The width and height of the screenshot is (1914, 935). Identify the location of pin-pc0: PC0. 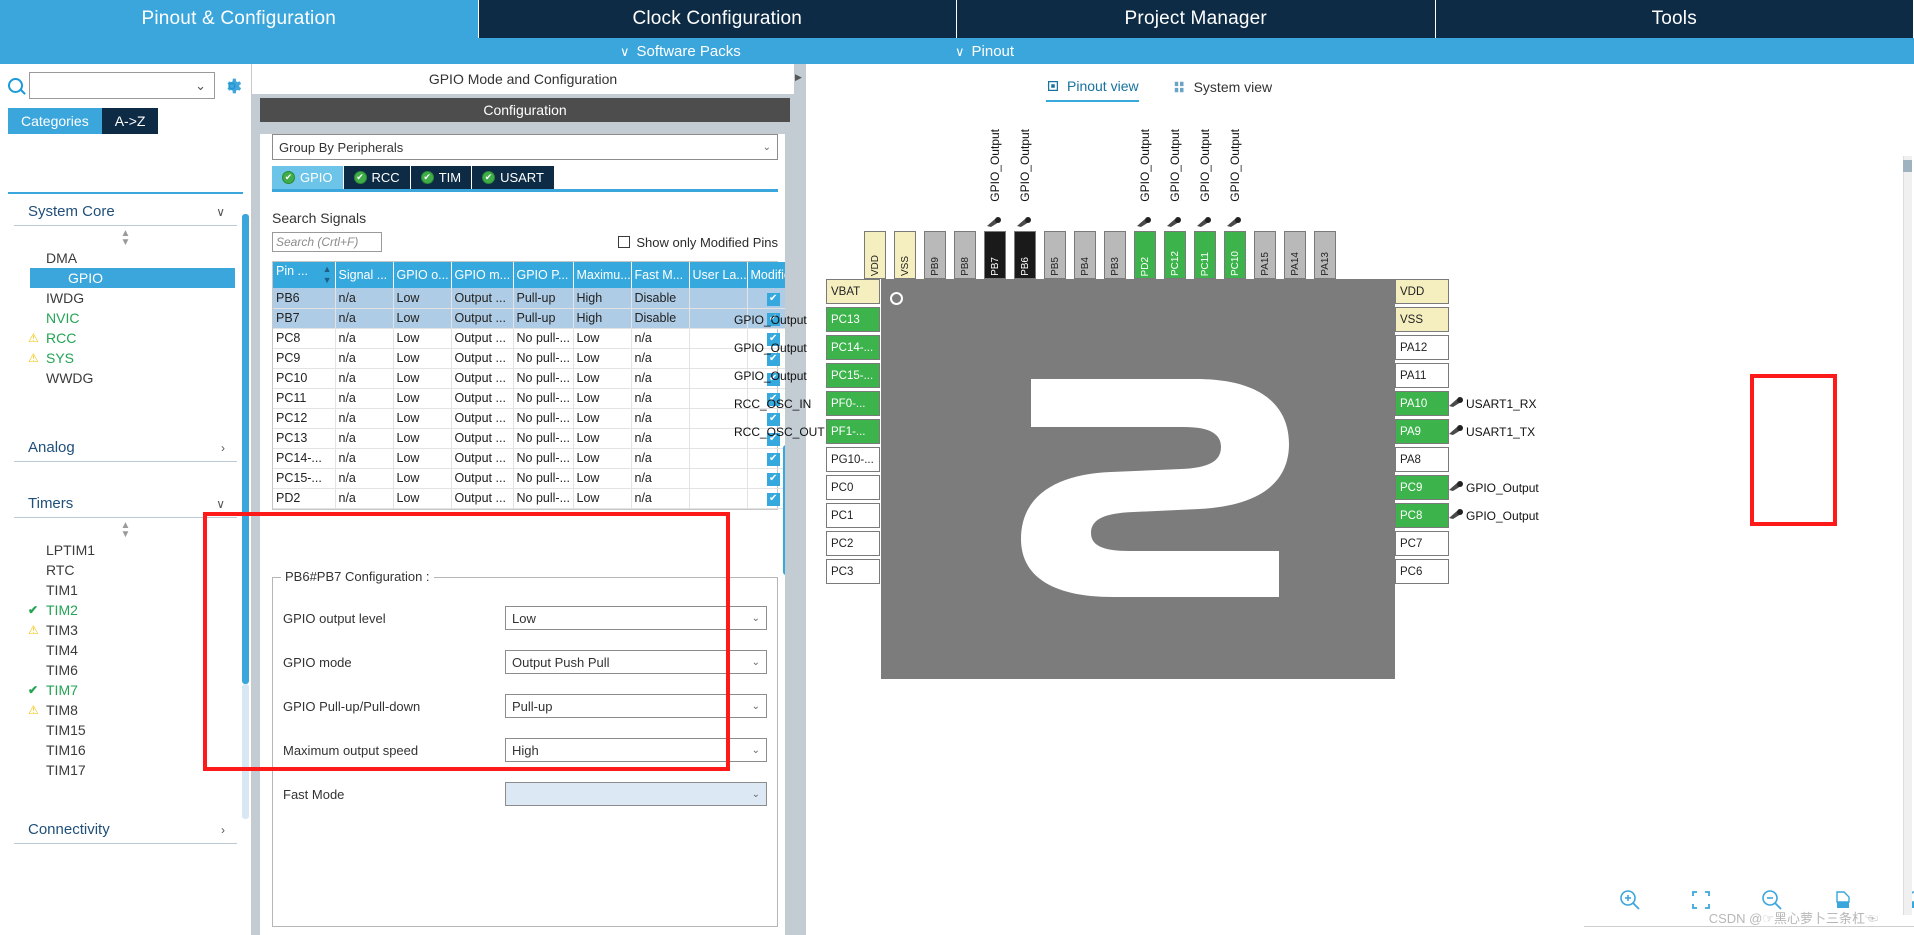
(853, 487).